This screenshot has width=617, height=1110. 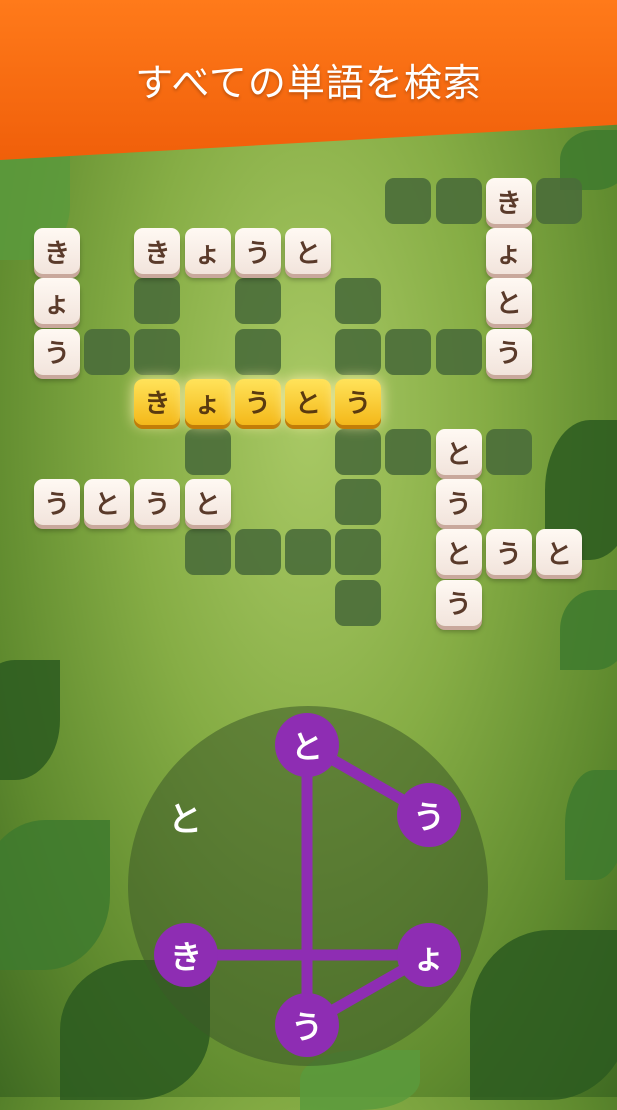 I want to click on wheel-letter: ょ, so click(x=429, y=955).